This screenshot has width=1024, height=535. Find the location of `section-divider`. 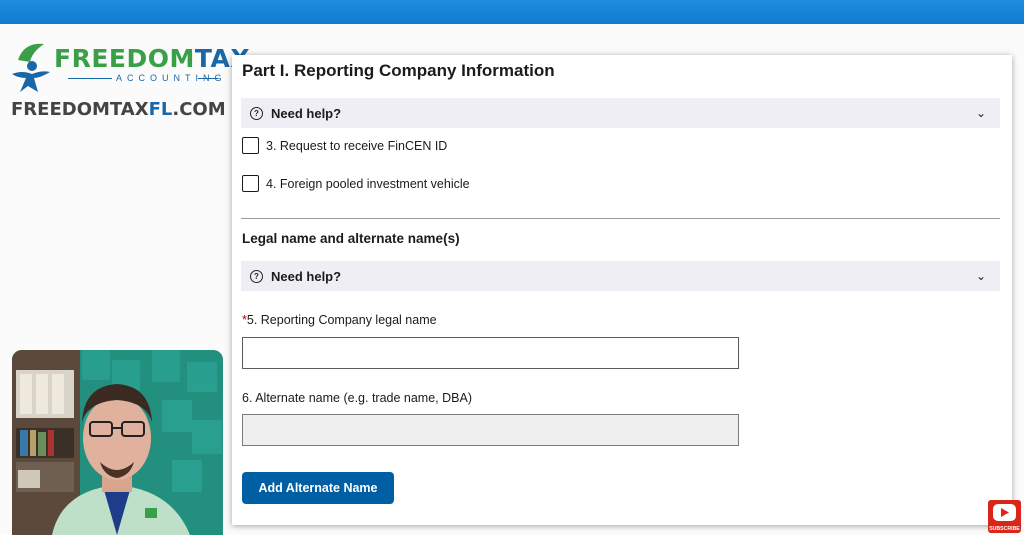

section-divider is located at coordinates (620, 218).